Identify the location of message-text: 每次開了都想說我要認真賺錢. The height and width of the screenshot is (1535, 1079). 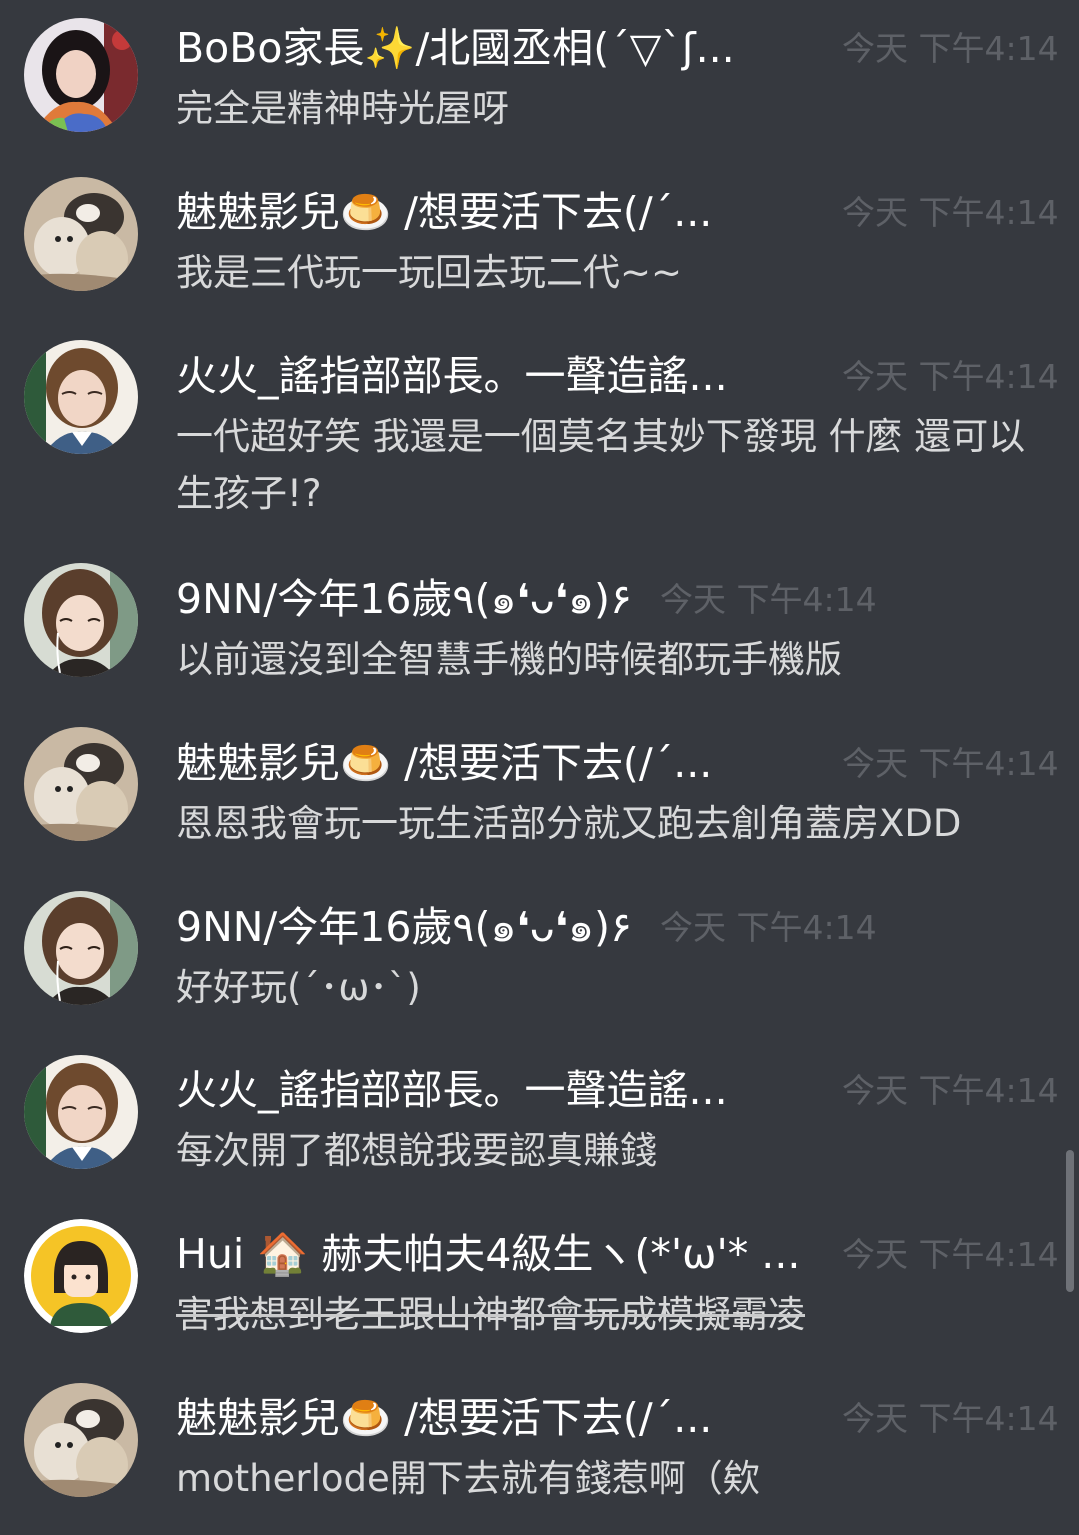
(416, 1150).